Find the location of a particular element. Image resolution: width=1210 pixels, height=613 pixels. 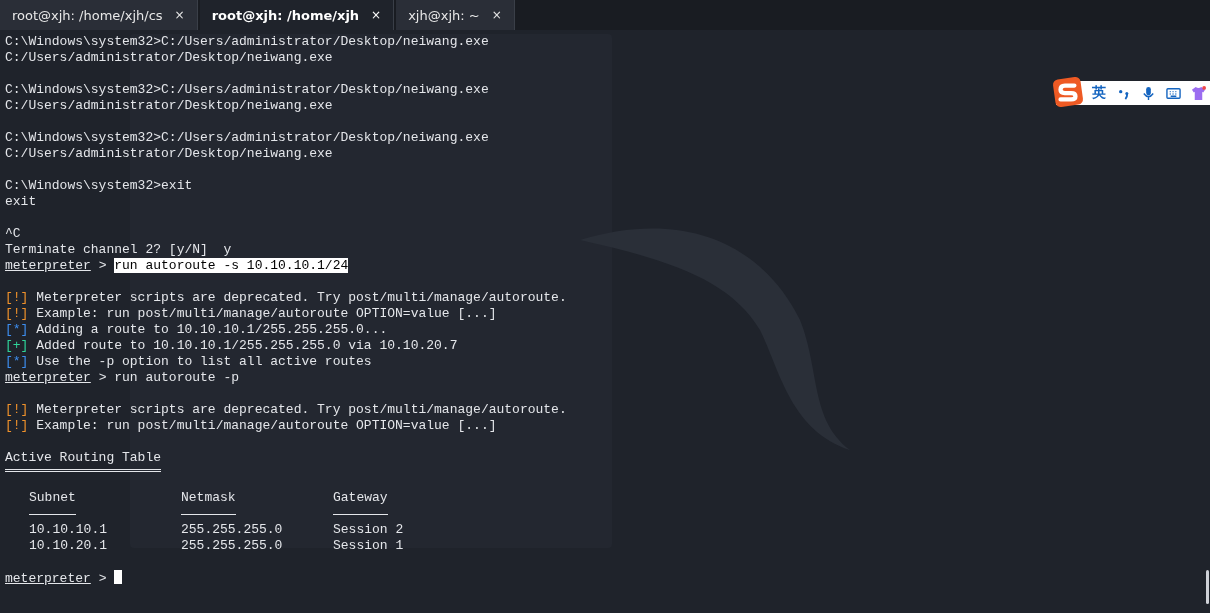

output-line: ^C is located at coordinates (13, 233).